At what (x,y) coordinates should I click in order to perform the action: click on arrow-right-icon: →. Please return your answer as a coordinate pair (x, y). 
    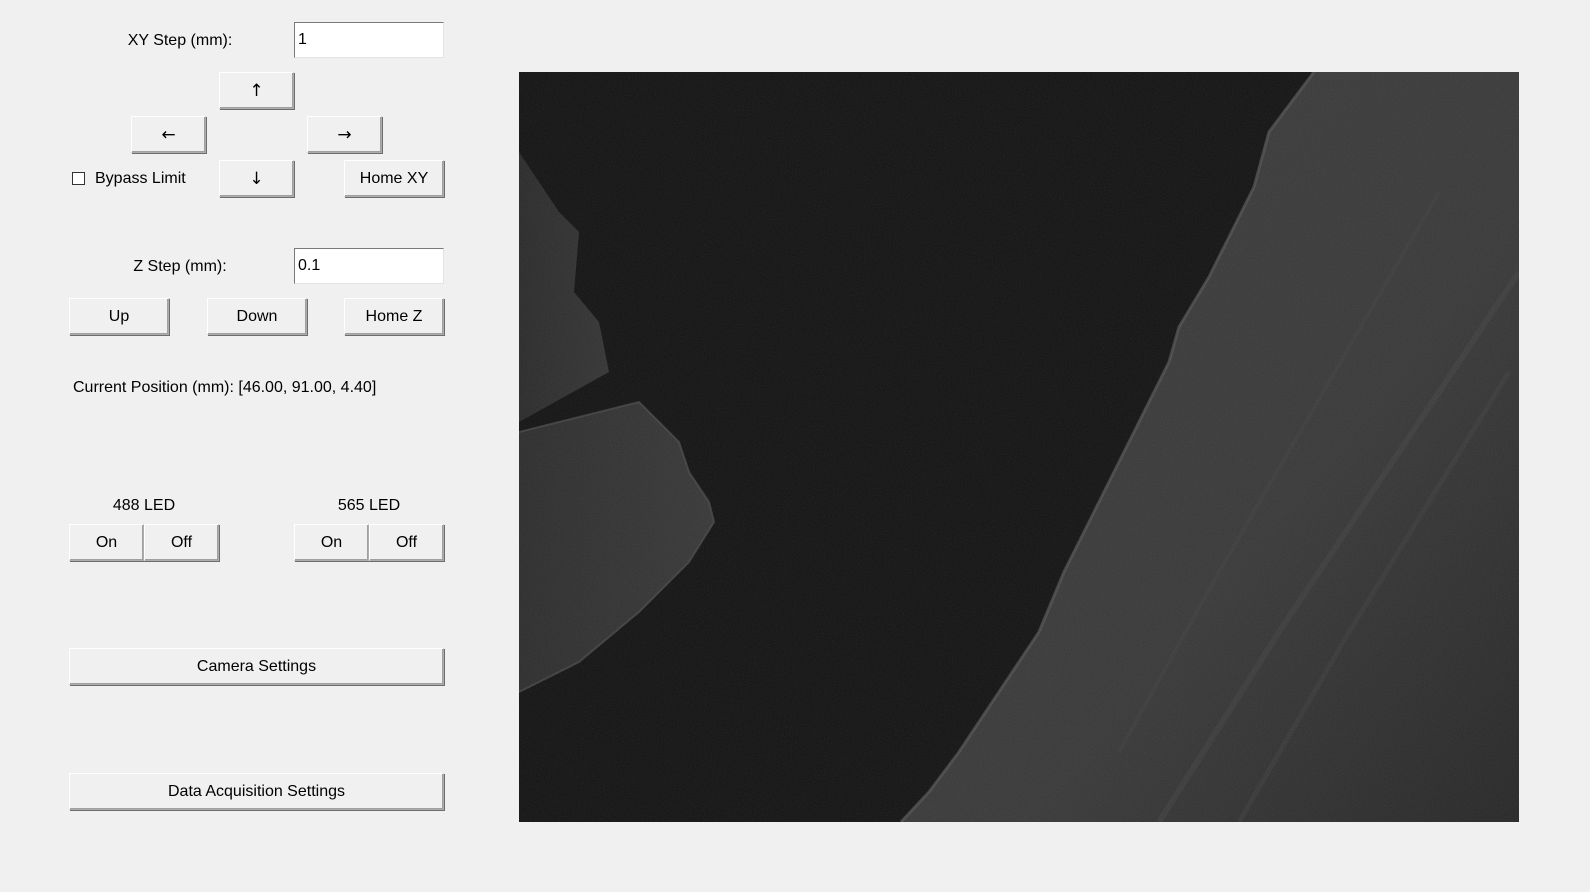
    Looking at the image, I should click on (344, 134).